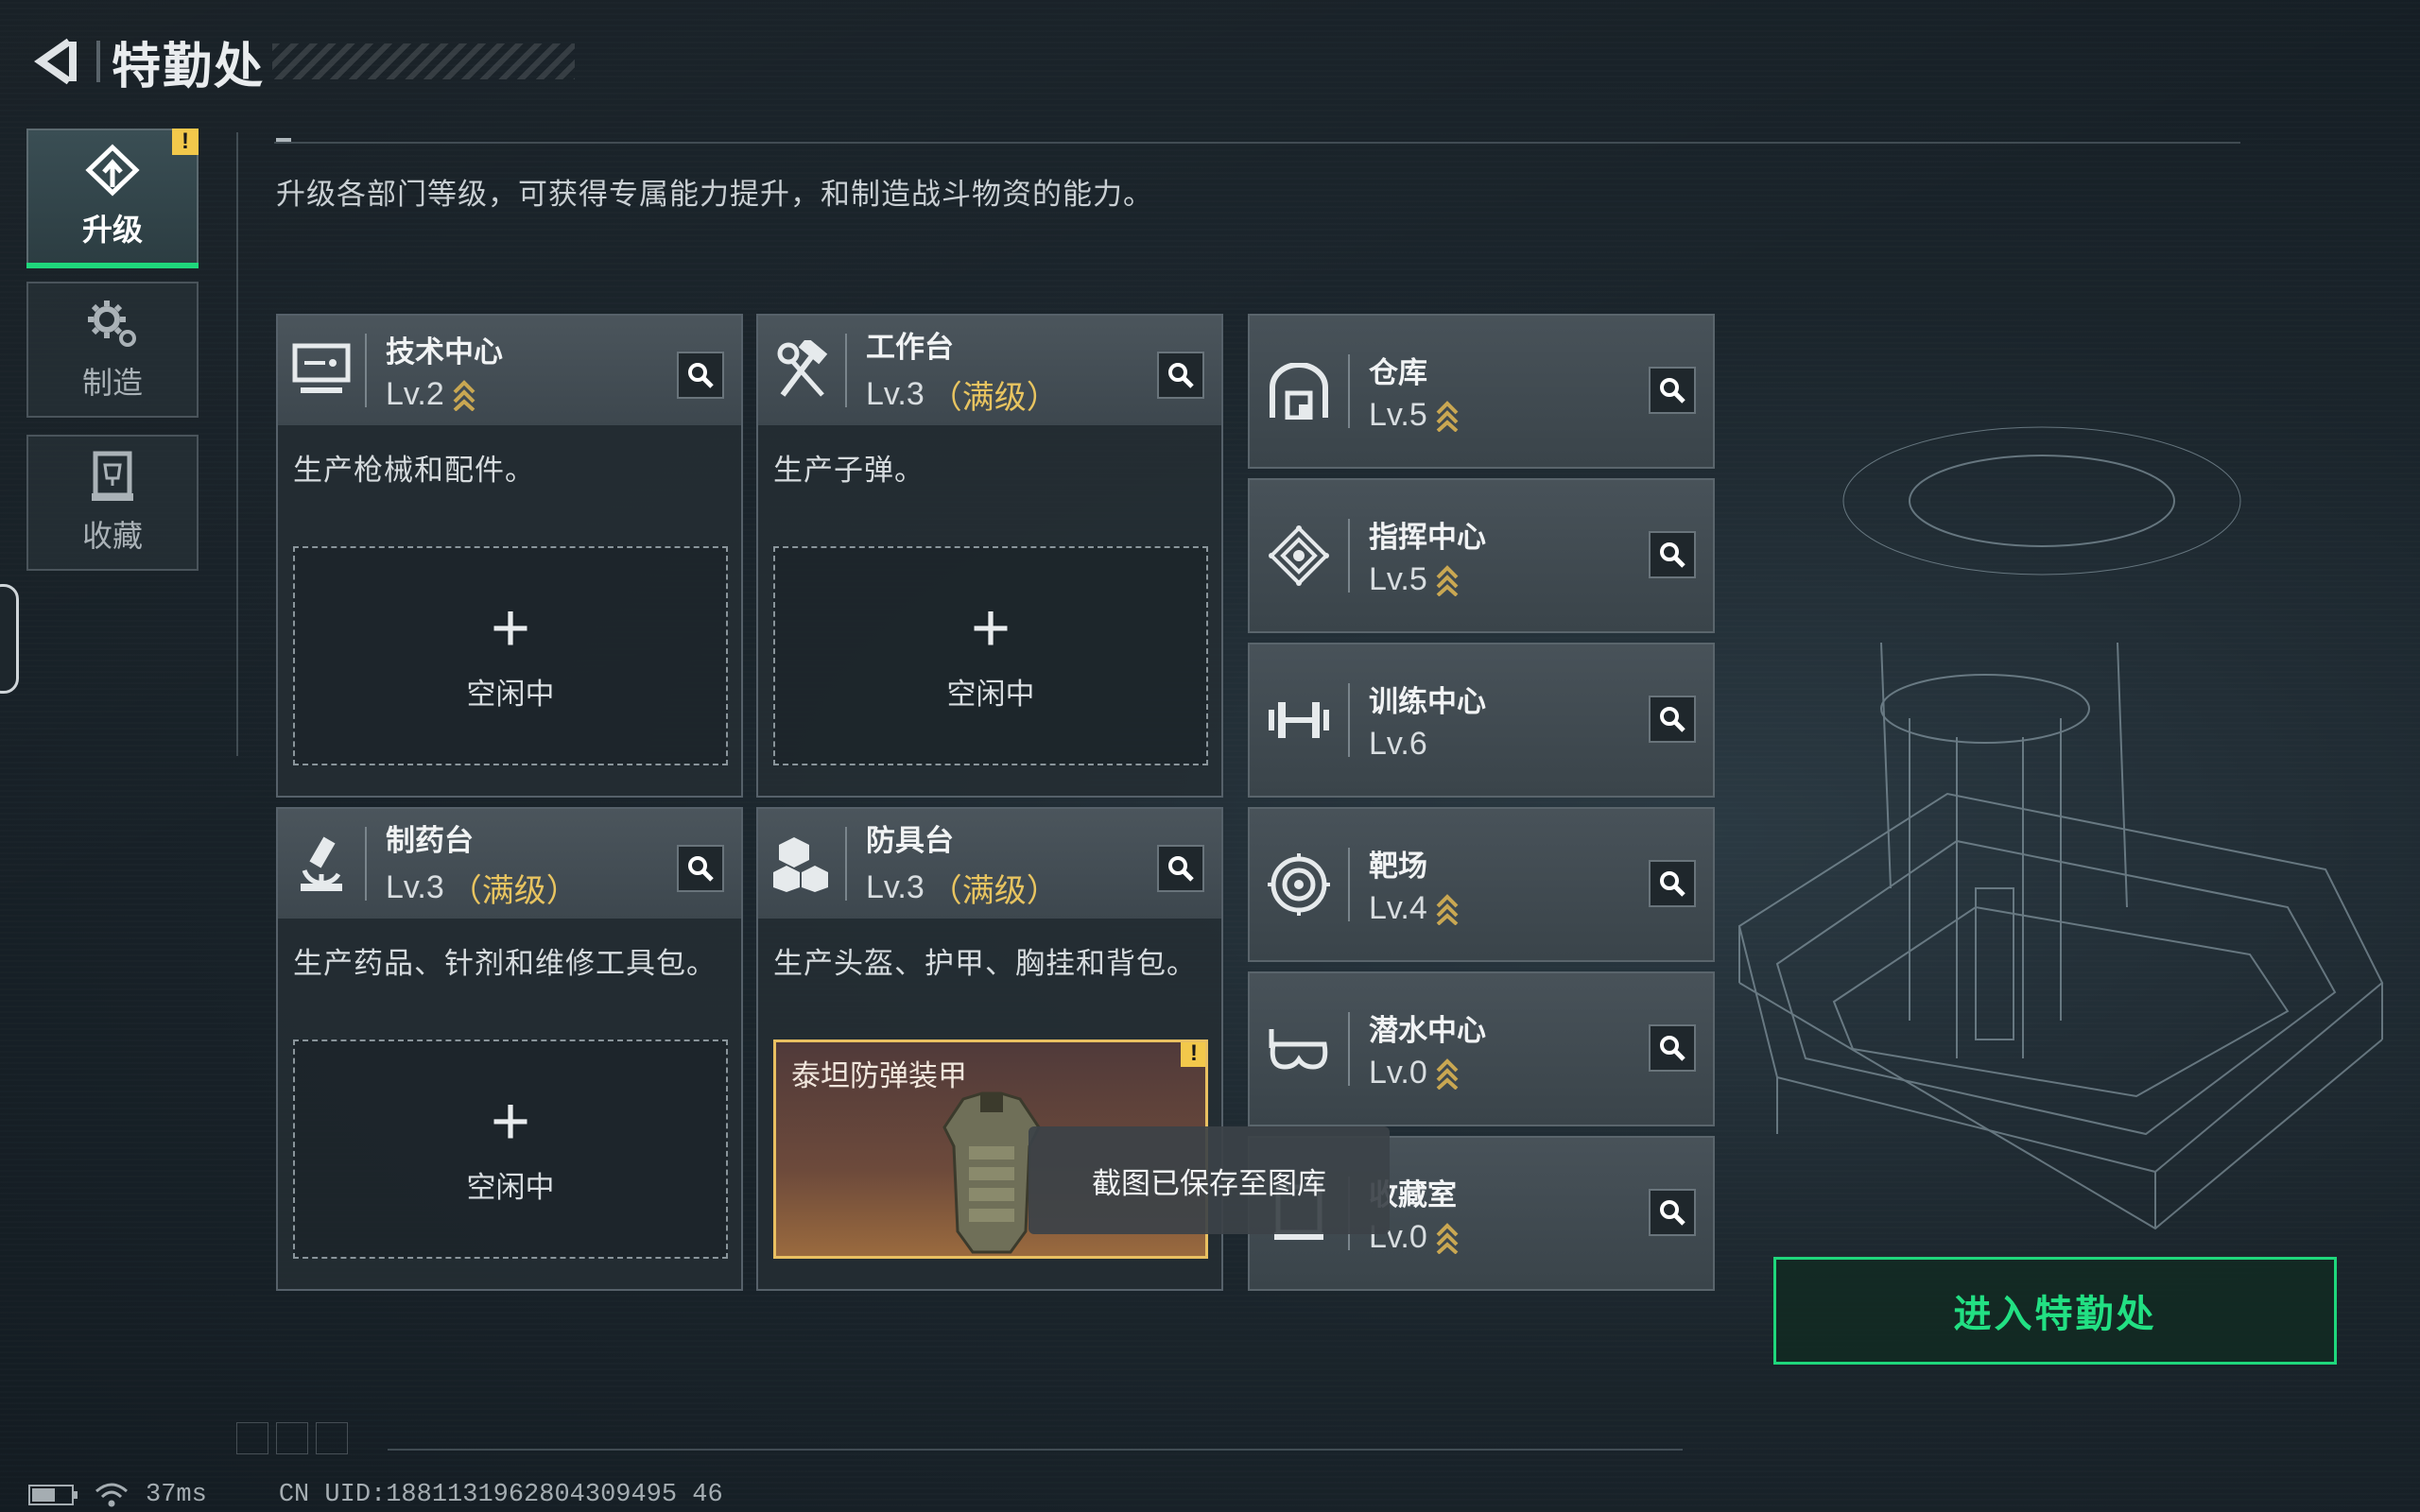 The width and height of the screenshot is (2420, 1512). I want to click on room-card-shooting-range: 靶场 Lv.4, so click(1481, 884).